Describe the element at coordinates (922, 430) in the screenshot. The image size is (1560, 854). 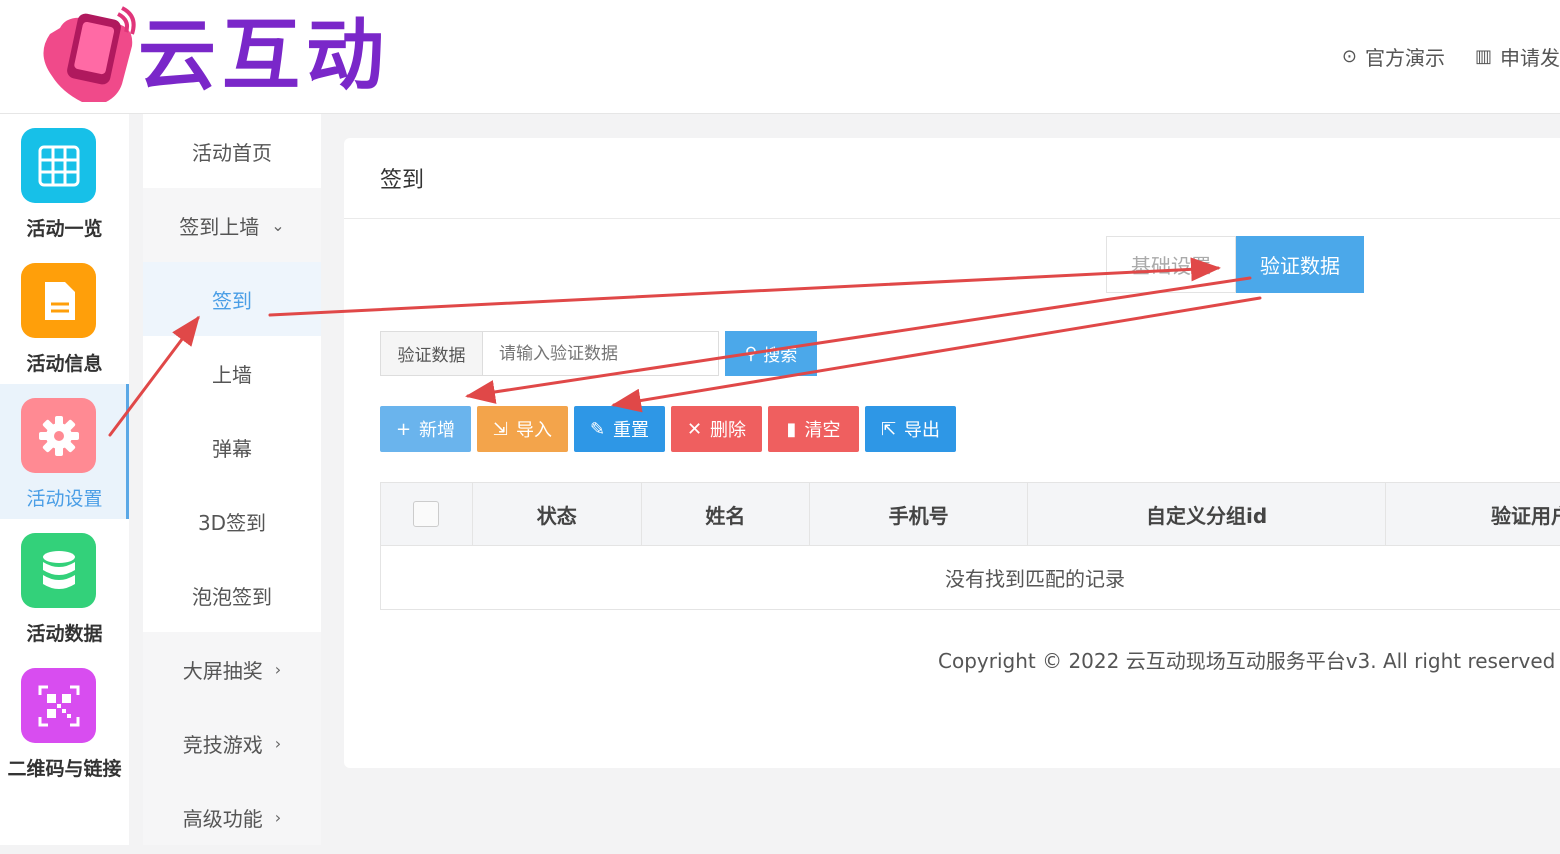
I see `export-button-label: 导出` at that location.